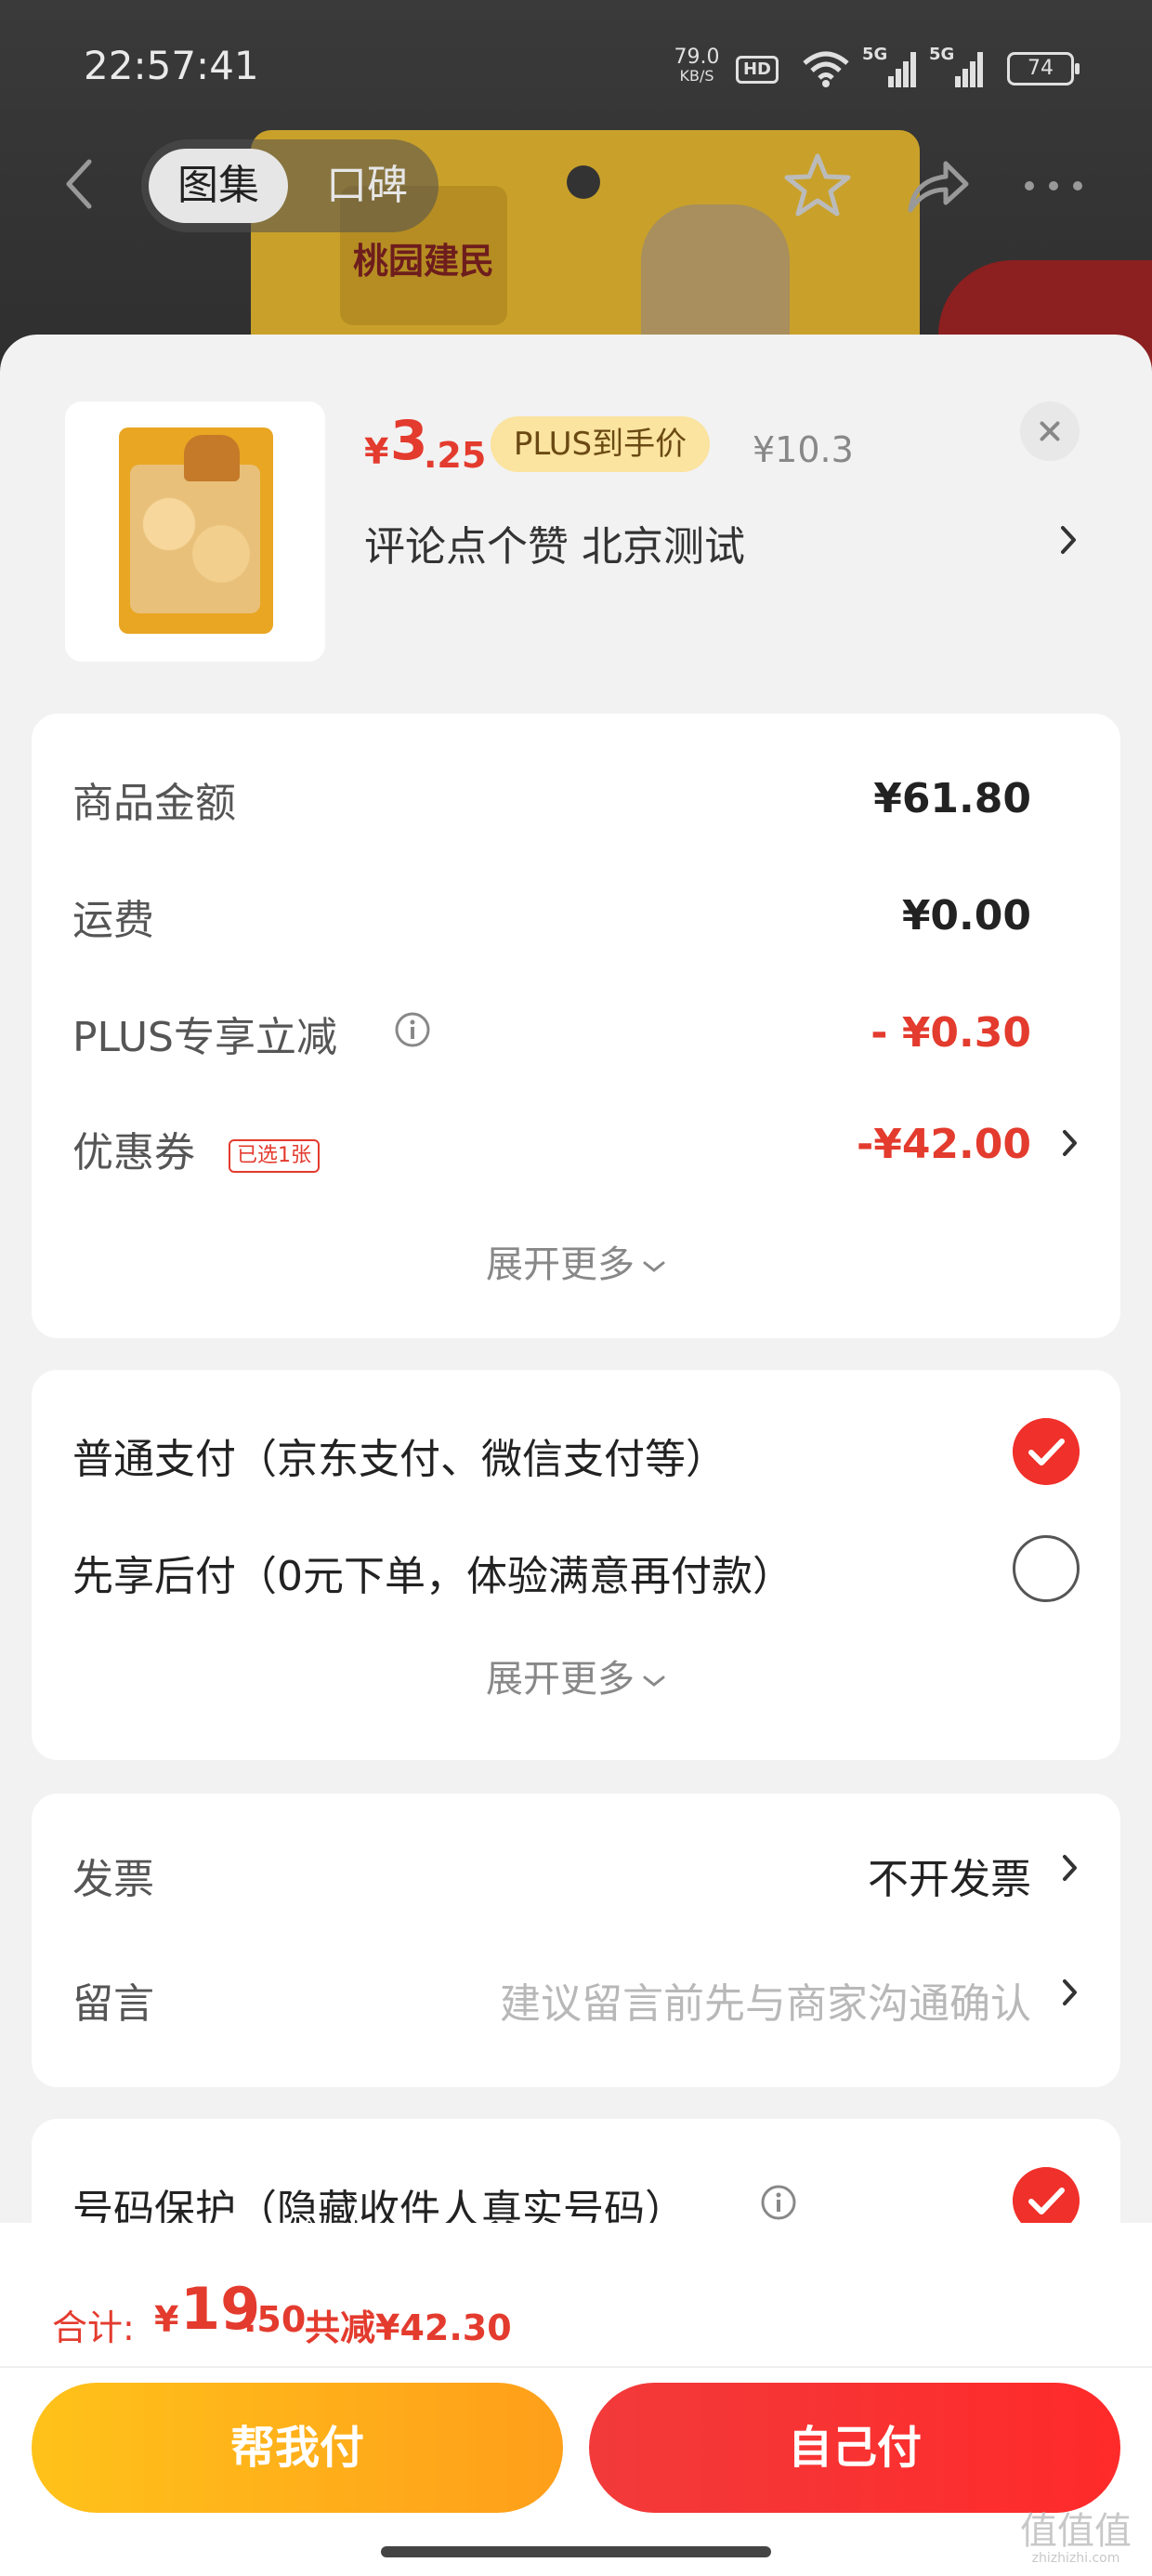 The image size is (1152, 2576). Describe the element at coordinates (1053, 186) in the screenshot. I see `more-options-icon` at that location.